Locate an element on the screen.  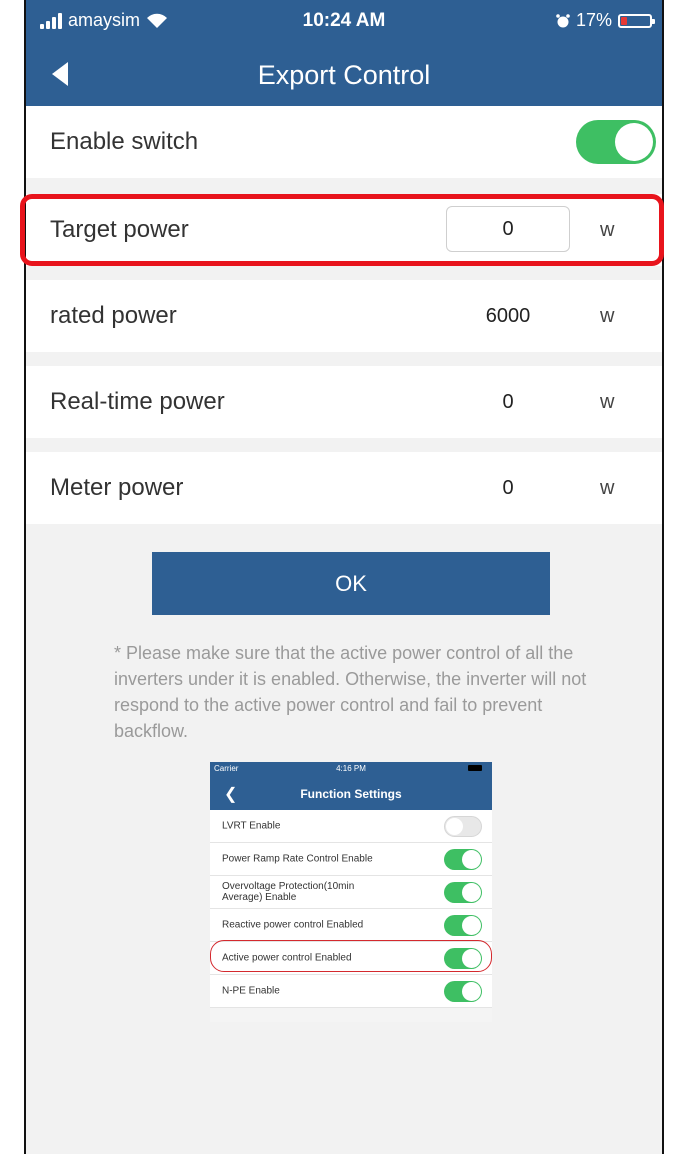
inset-row-label: Reactive power control Enabled is located at coordinates (293, 925).